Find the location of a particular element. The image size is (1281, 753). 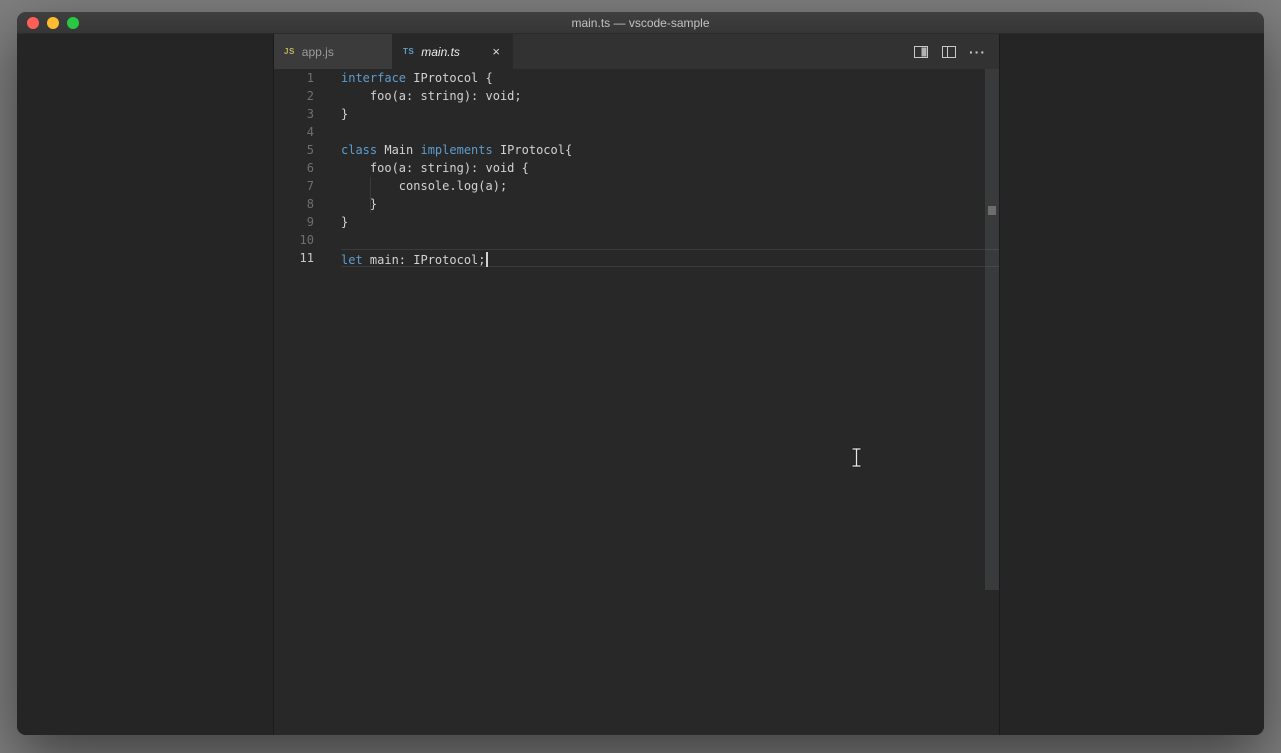

code-text: foo(a: string): void; is located at coordinates (670, 96).